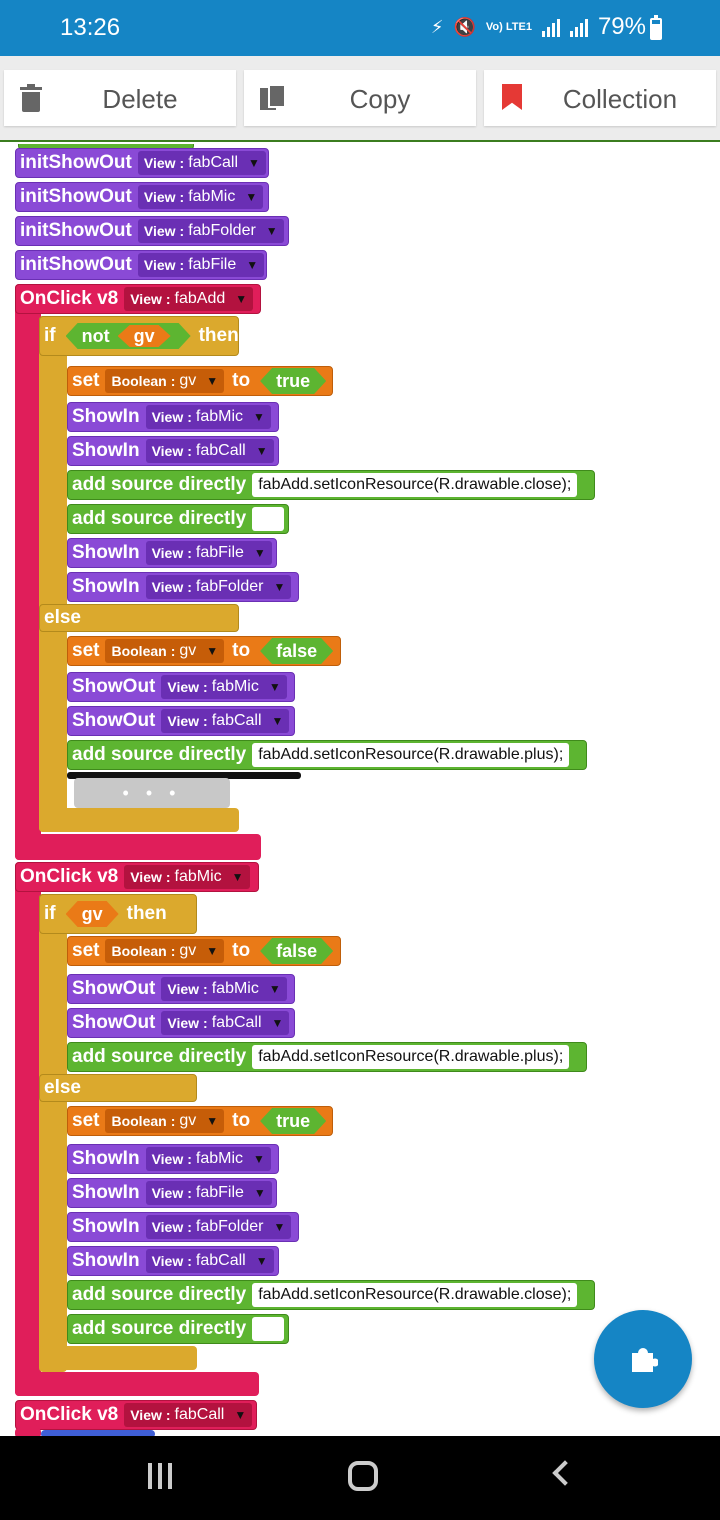  I want to click on add-block-fab, so click(643, 1359).